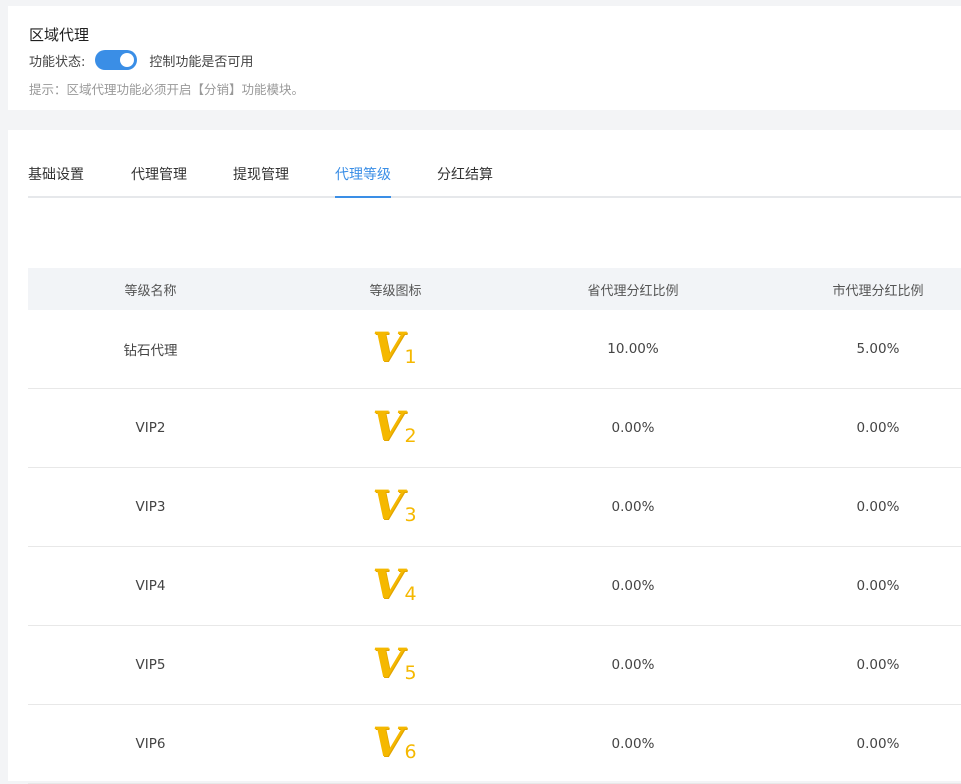 This screenshot has width=961, height=784. Describe the element at coordinates (410, 357) in the screenshot. I see `badge-number: 1` at that location.